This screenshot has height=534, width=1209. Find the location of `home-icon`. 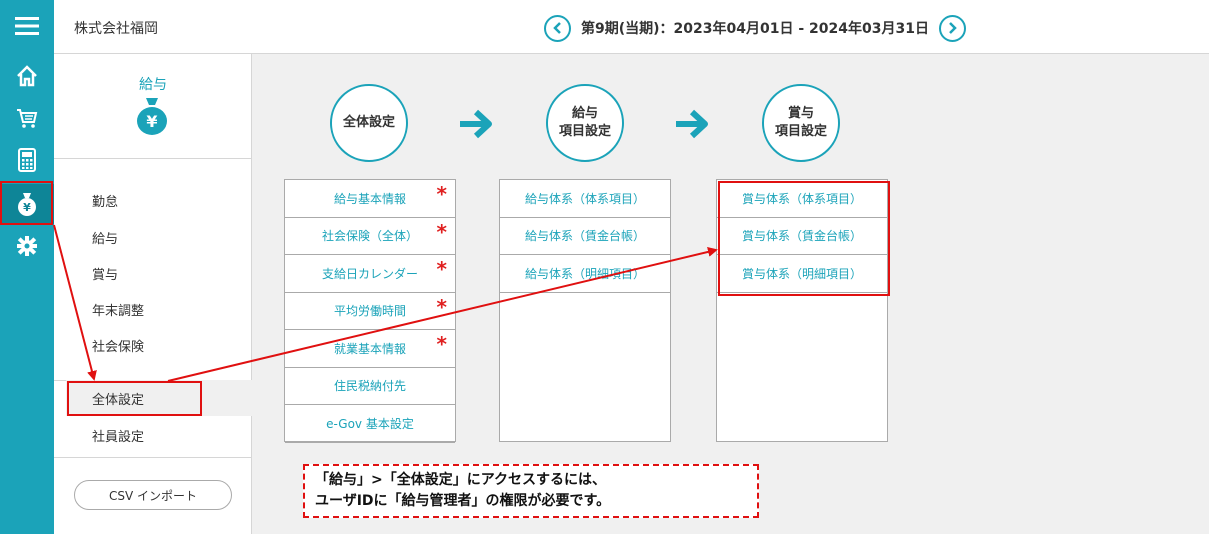

home-icon is located at coordinates (27, 76).